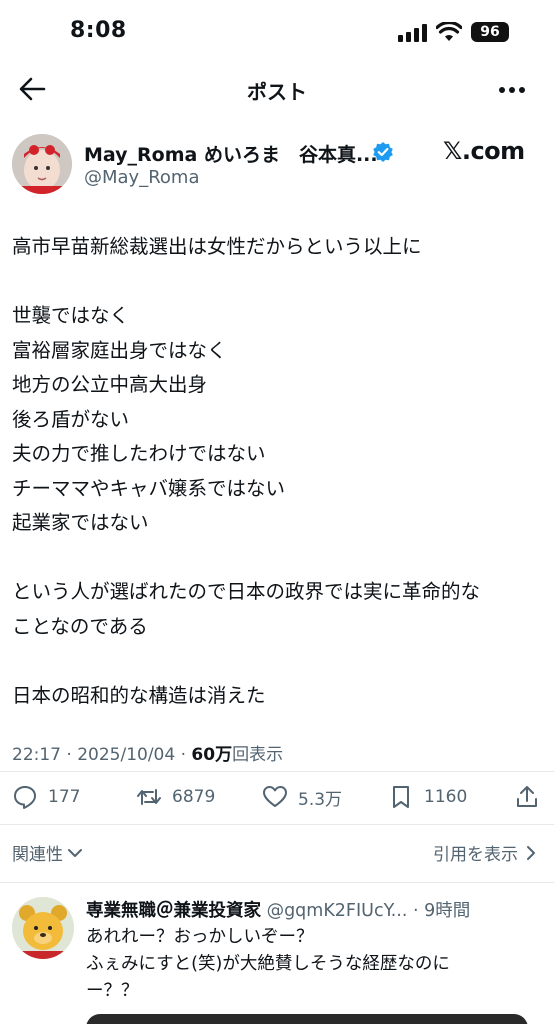 Image resolution: width=554 pixels, height=1024 pixels. What do you see at coordinates (25, 797) in the screenshot?
I see `reply-icon` at bounding box center [25, 797].